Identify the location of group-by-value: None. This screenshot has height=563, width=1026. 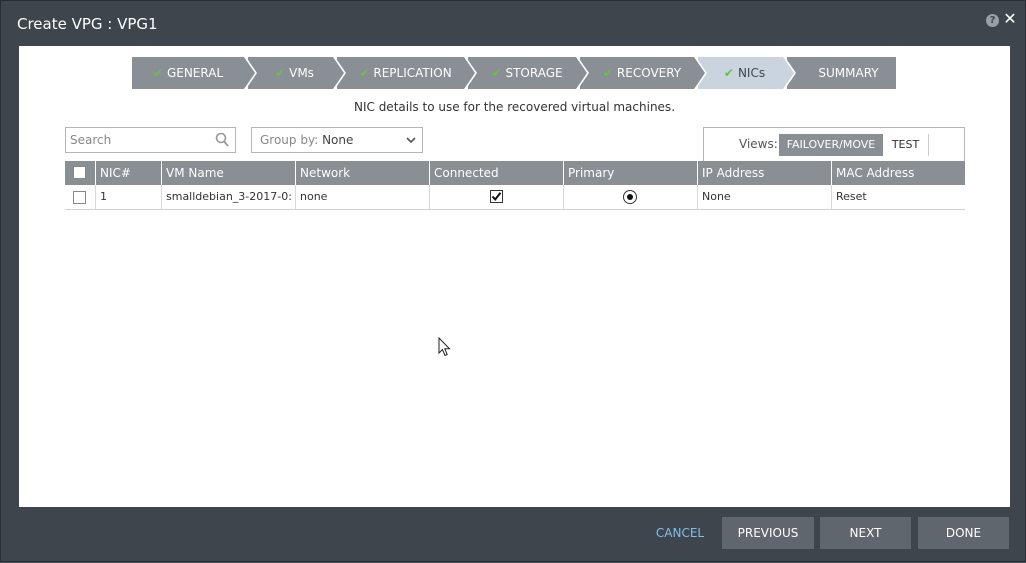
(338, 140).